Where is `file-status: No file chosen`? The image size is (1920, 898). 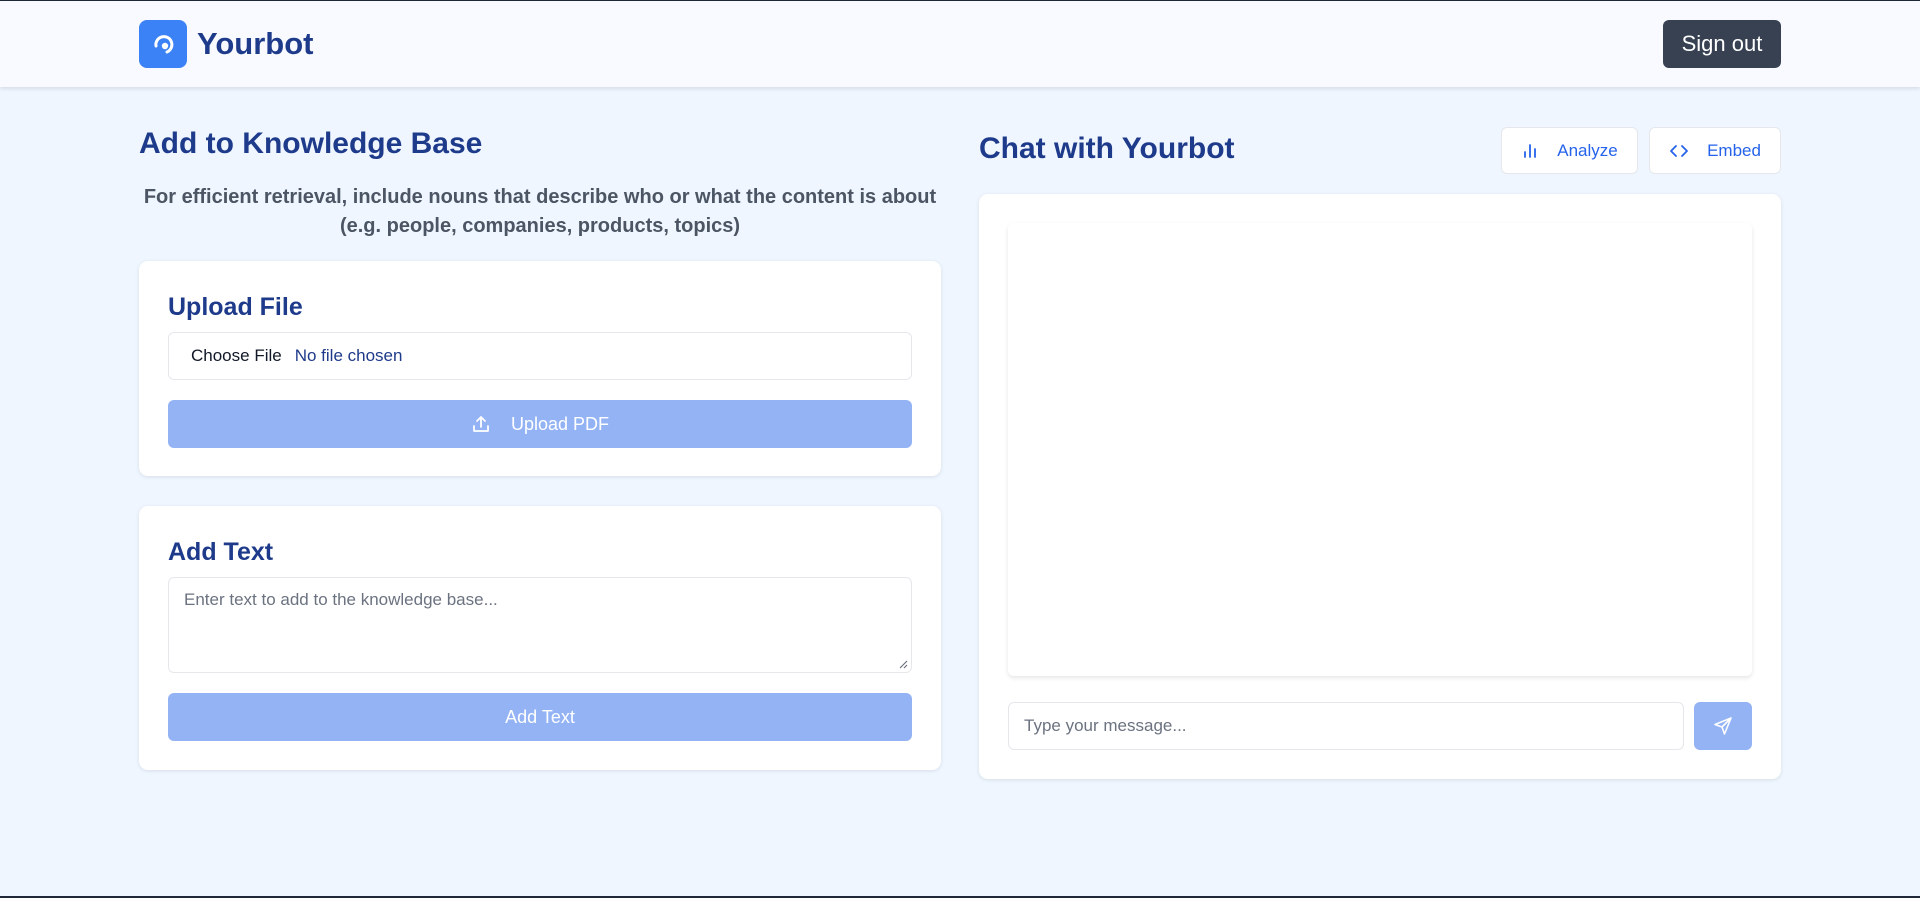 file-status: No file chosen is located at coordinates (348, 355).